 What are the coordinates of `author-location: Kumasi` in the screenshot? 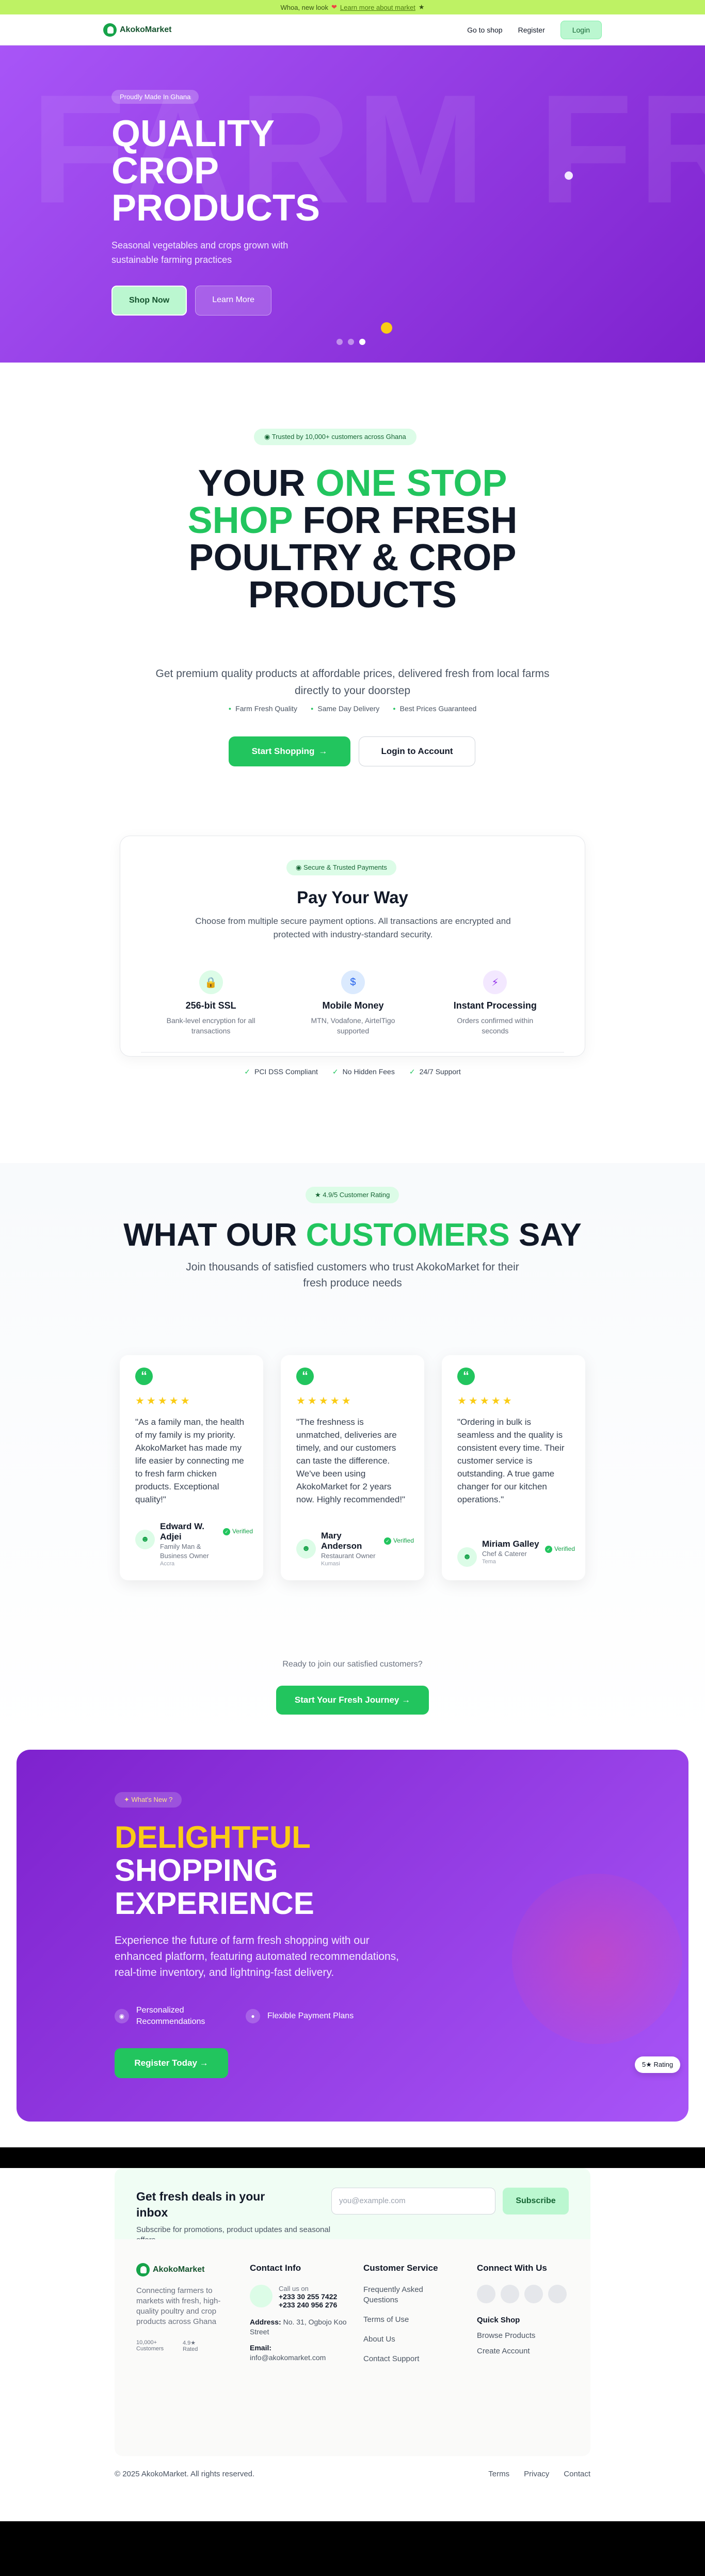 It's located at (330, 1564).